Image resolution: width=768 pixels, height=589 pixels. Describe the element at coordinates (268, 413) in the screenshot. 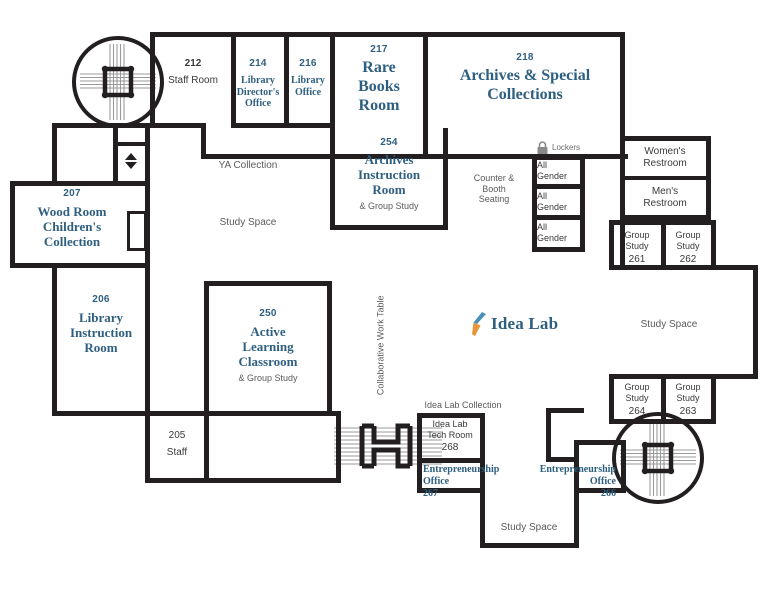

I see `wall-250-south` at that location.